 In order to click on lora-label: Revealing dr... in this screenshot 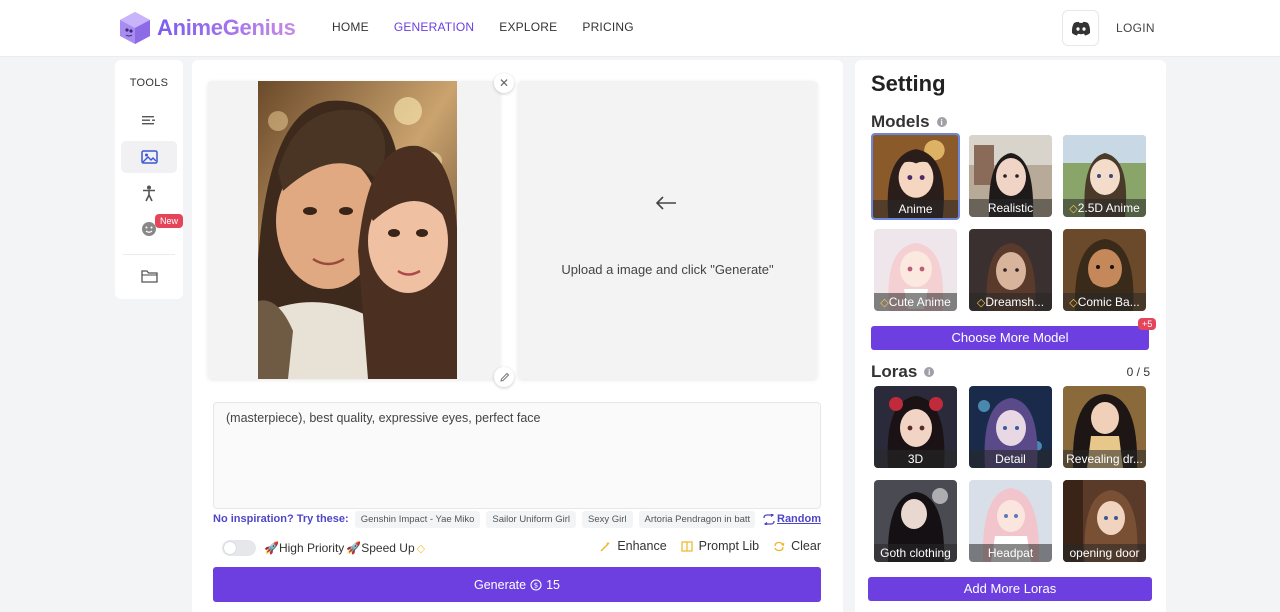, I will do `click(1104, 459)`.